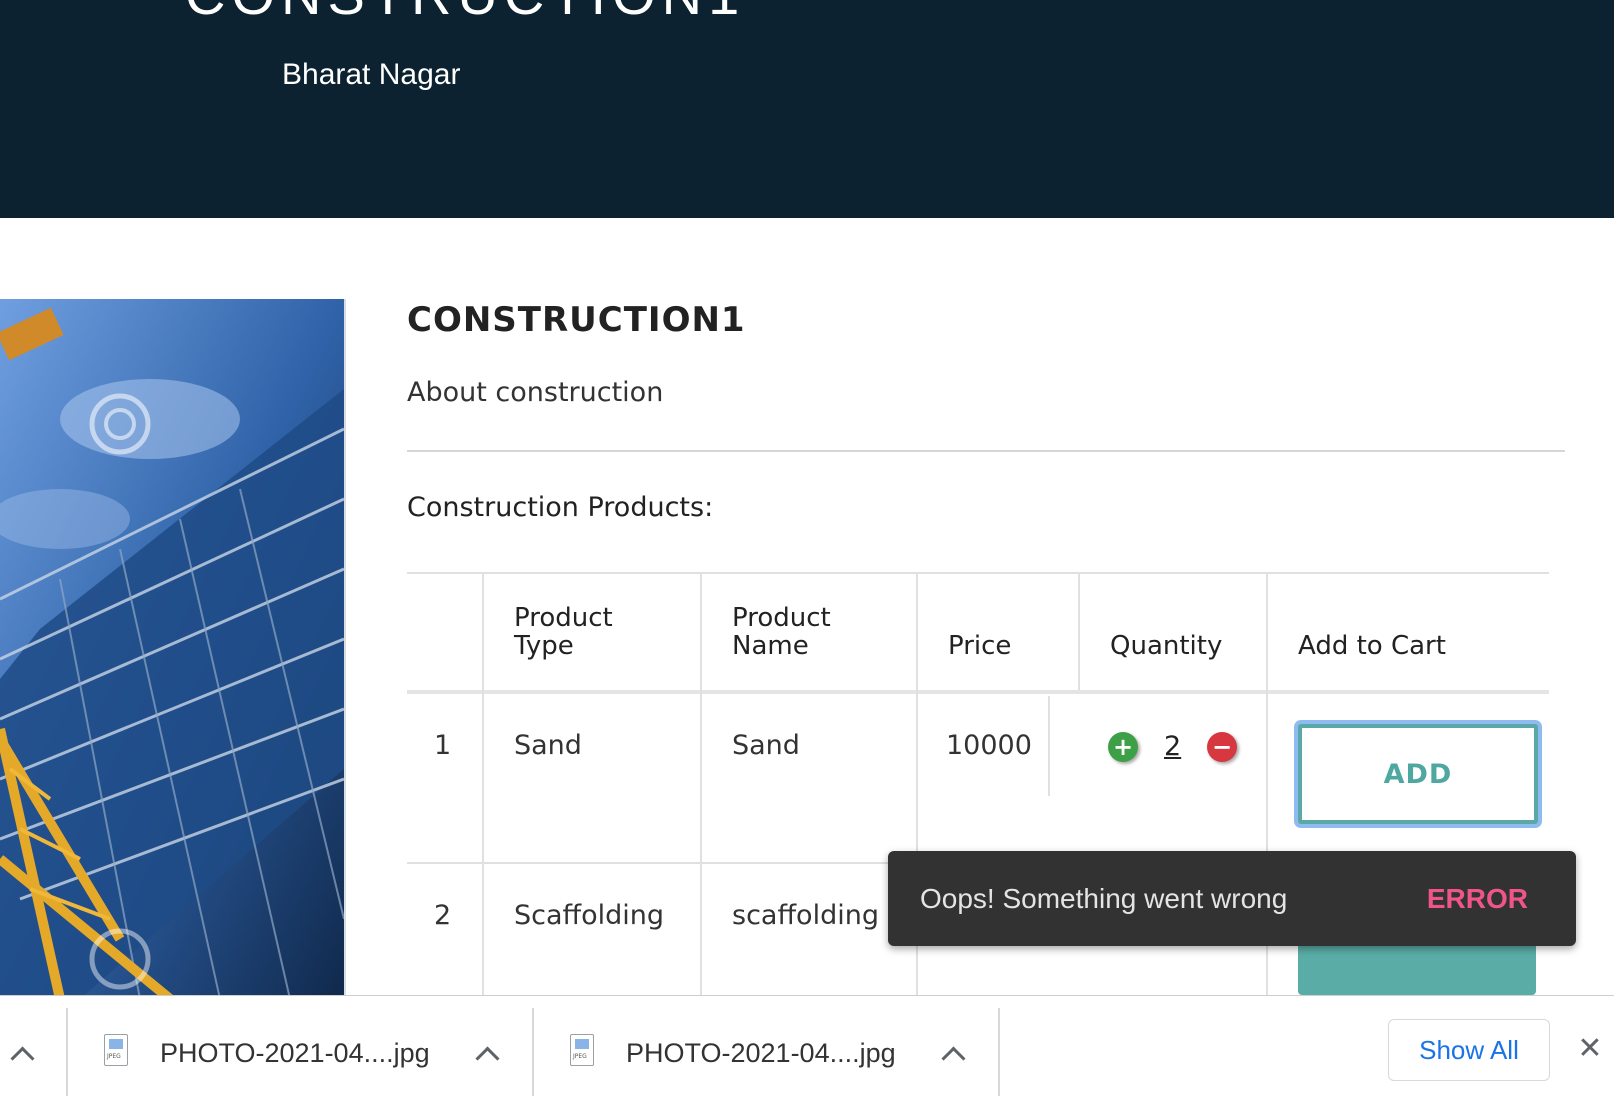 This screenshot has width=1614, height=1101. Describe the element at coordinates (805, 915) in the screenshot. I see `product-name-cell: scaffolding` at that location.